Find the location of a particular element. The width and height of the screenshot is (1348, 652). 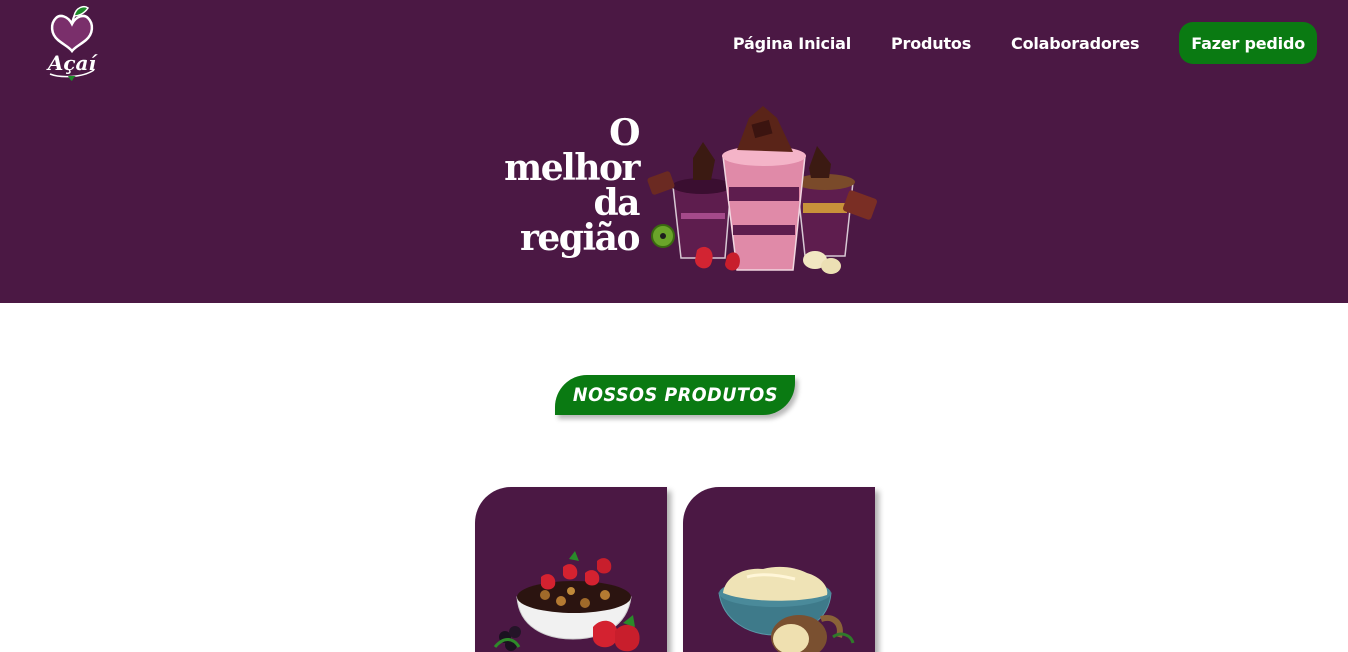

nav-link-products: Produtos is located at coordinates (931, 43).